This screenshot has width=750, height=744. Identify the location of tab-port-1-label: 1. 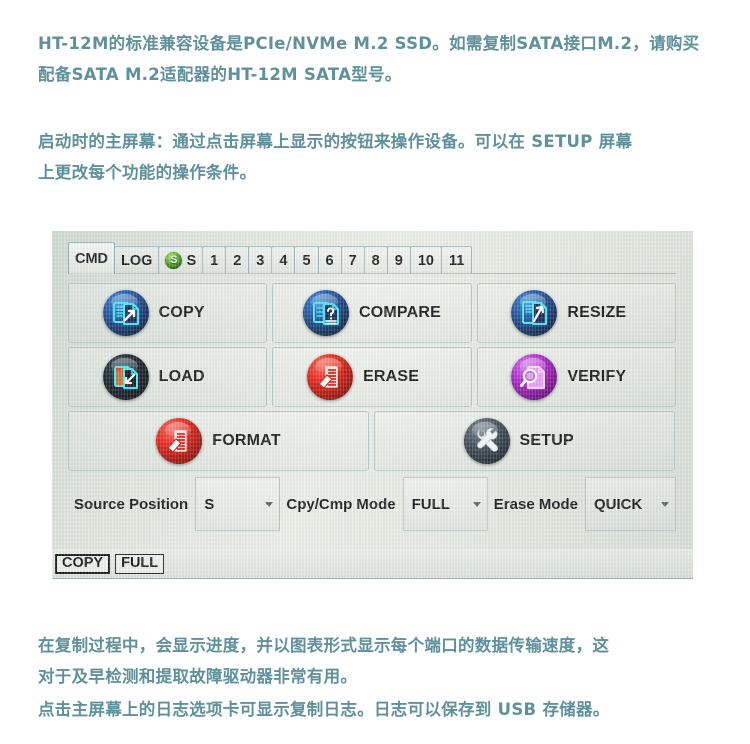
(214, 260).